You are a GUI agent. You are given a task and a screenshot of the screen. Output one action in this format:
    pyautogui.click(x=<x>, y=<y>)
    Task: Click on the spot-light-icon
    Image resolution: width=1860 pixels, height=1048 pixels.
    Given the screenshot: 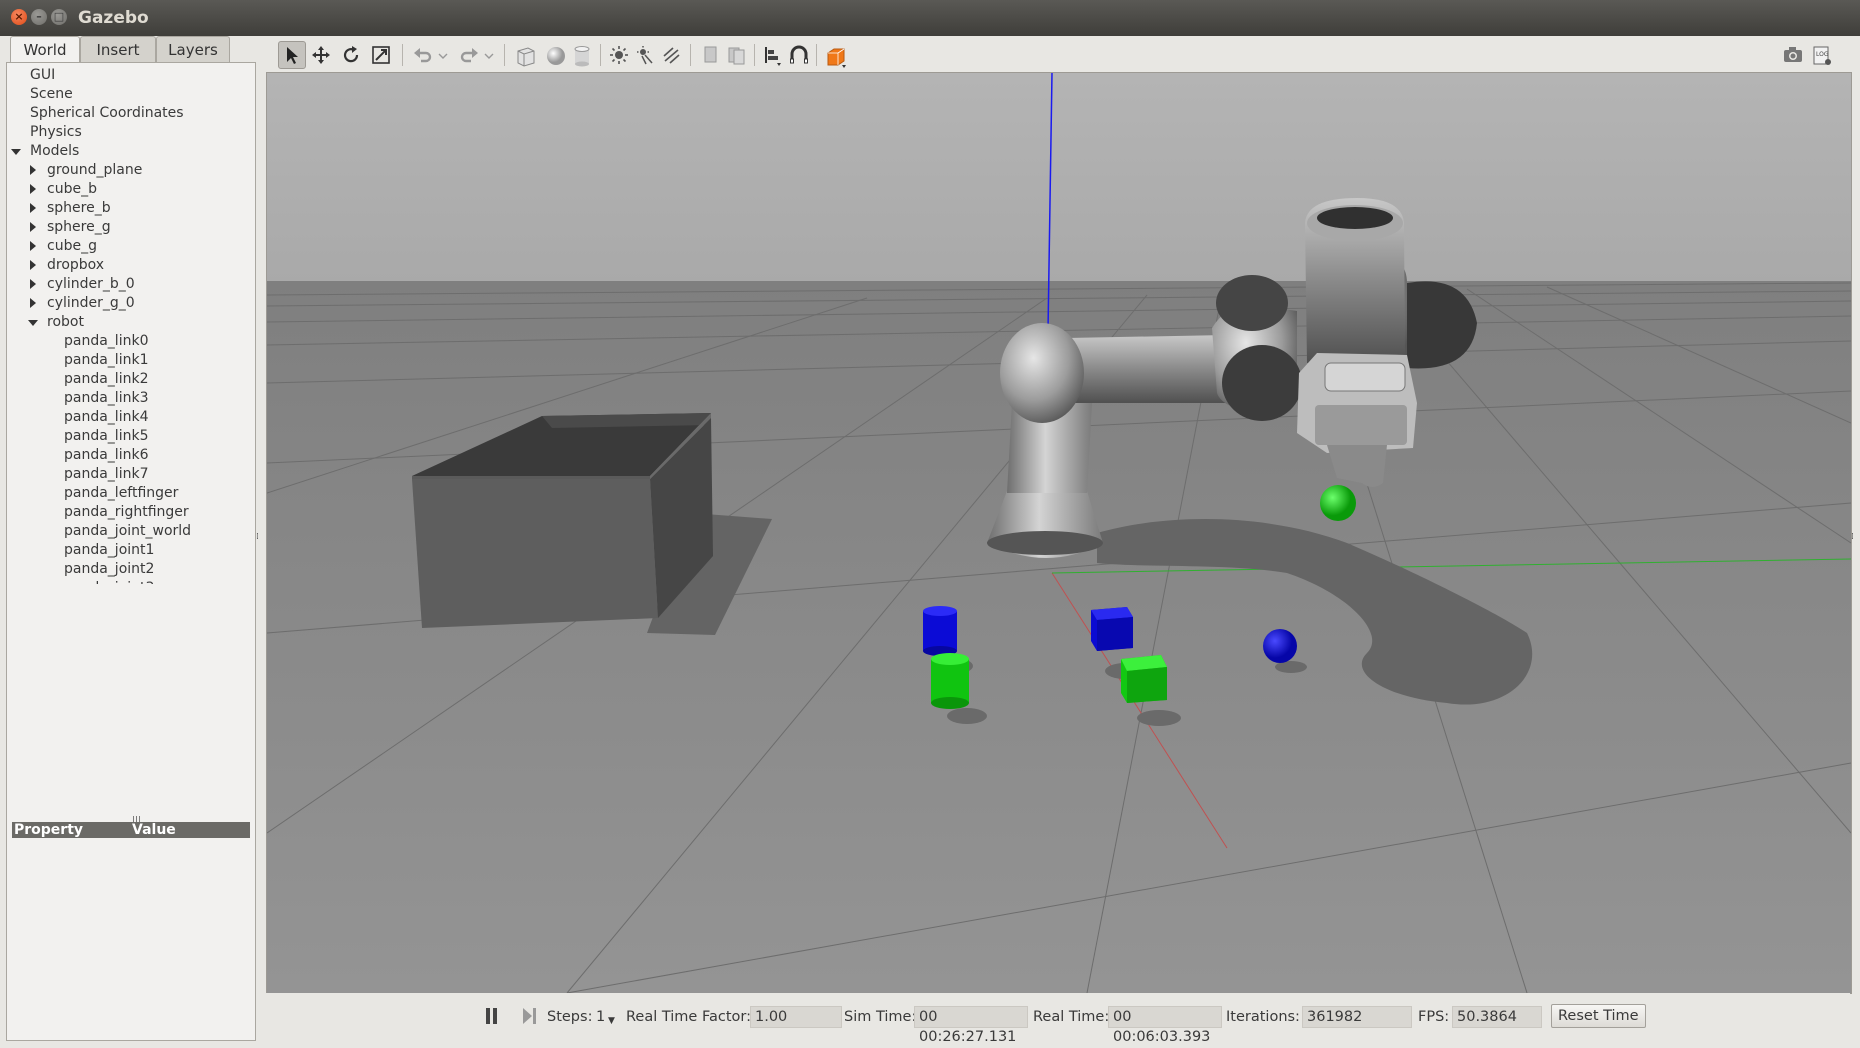 What is the action you would take?
    pyautogui.click(x=645, y=55)
    